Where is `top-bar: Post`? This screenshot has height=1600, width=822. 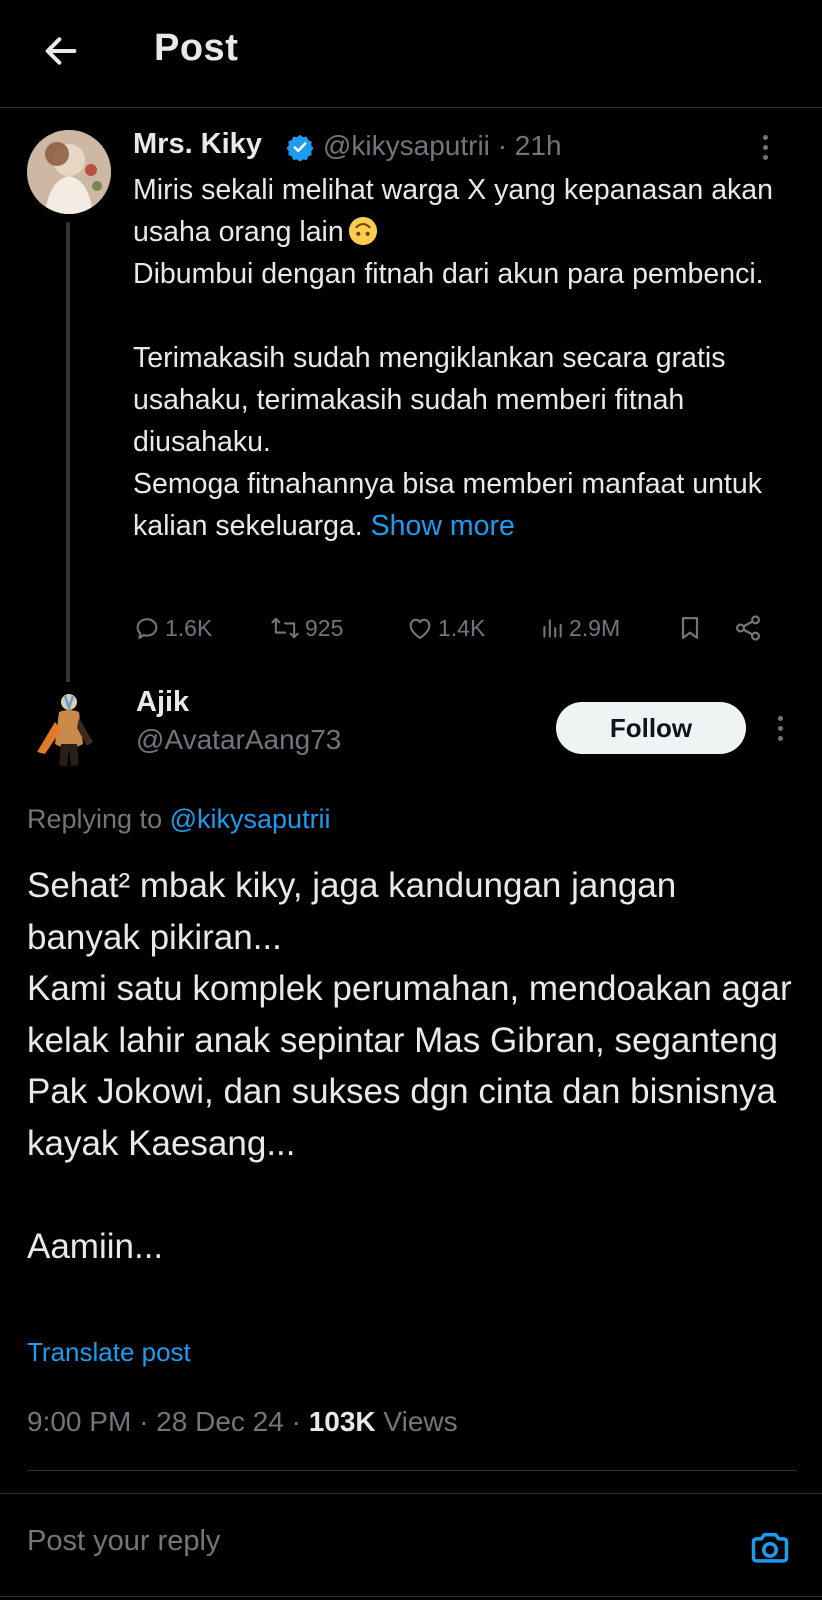
top-bar: Post is located at coordinates (411, 54).